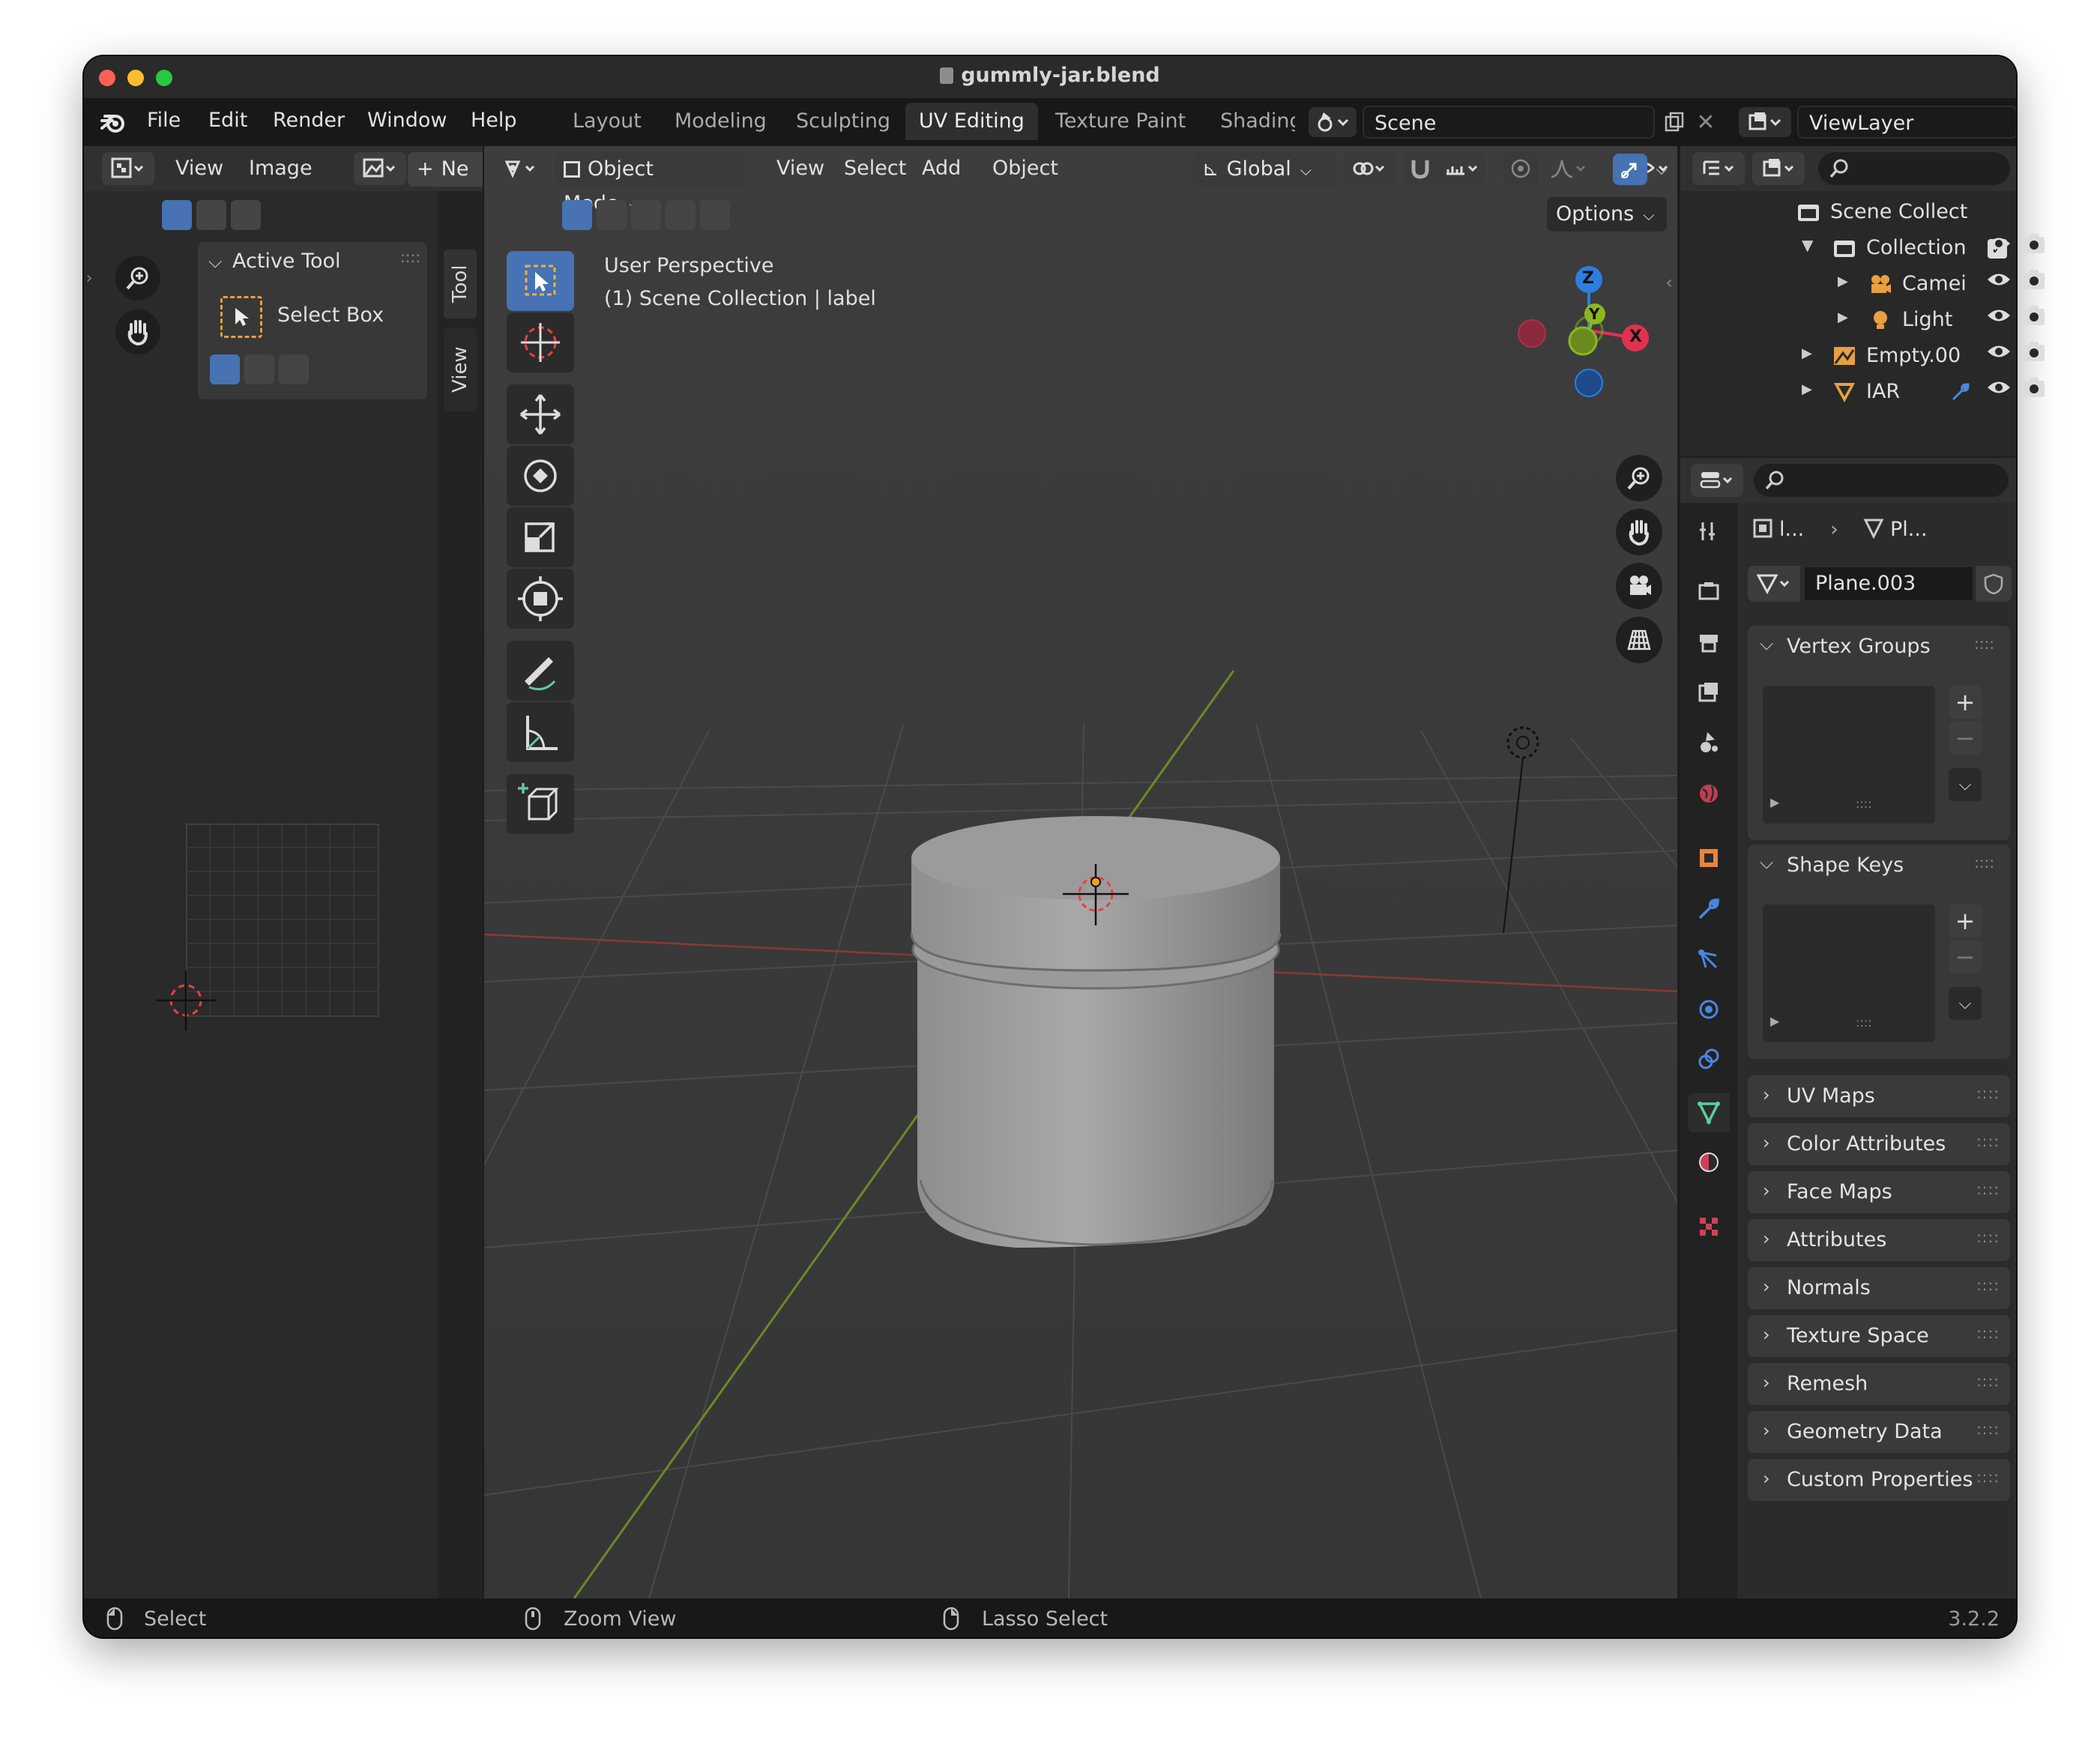  I want to click on tool-mode-new-icon, so click(225, 369).